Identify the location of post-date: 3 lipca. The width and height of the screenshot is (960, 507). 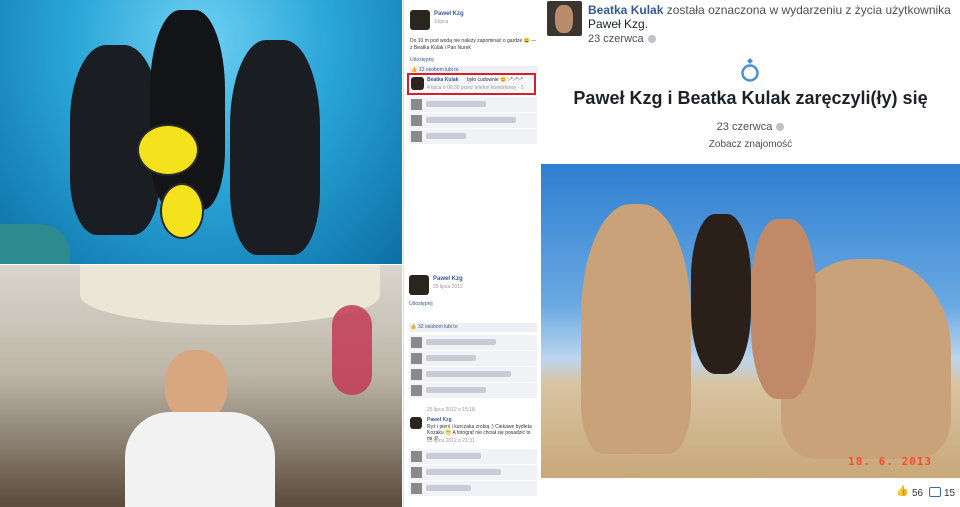
(441, 22).